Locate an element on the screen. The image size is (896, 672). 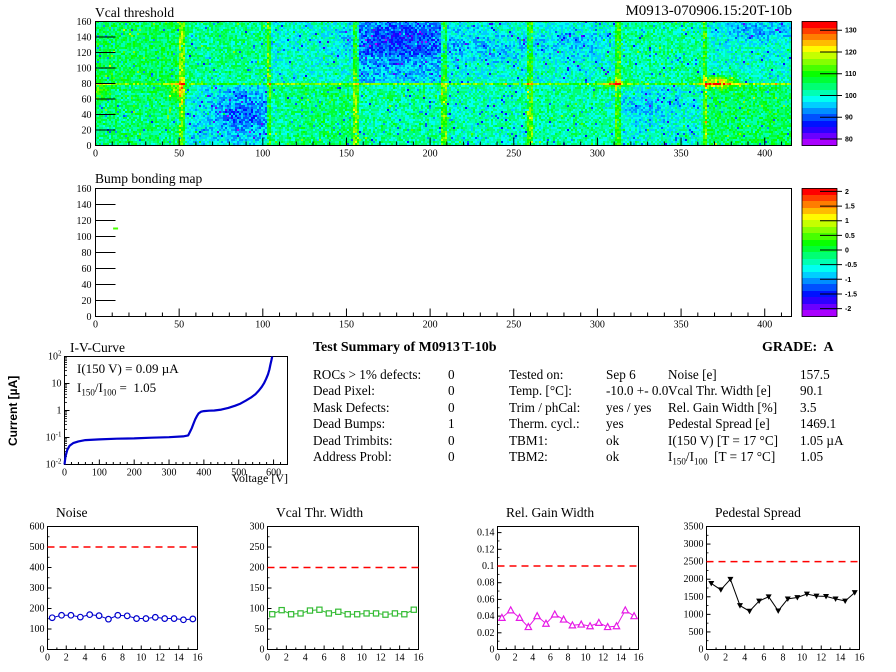
gain-width-plot-ytick: 0.12 is located at coordinates (486, 549).